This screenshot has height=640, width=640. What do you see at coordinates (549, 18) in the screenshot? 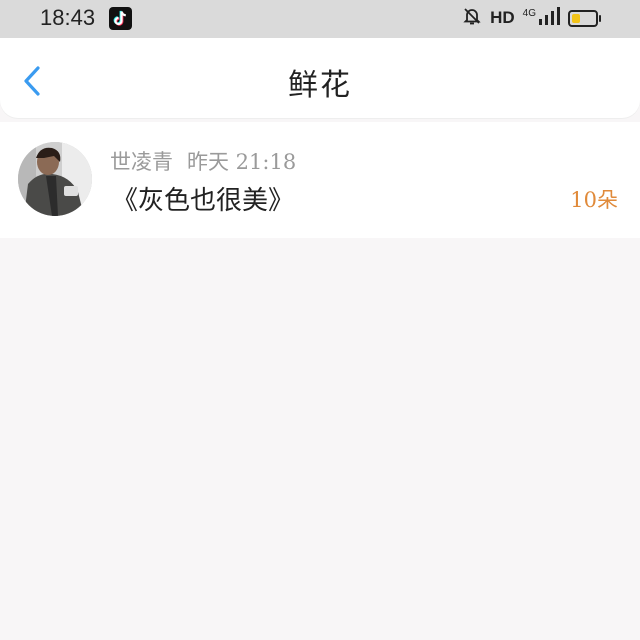
I see `signal-icon` at bounding box center [549, 18].